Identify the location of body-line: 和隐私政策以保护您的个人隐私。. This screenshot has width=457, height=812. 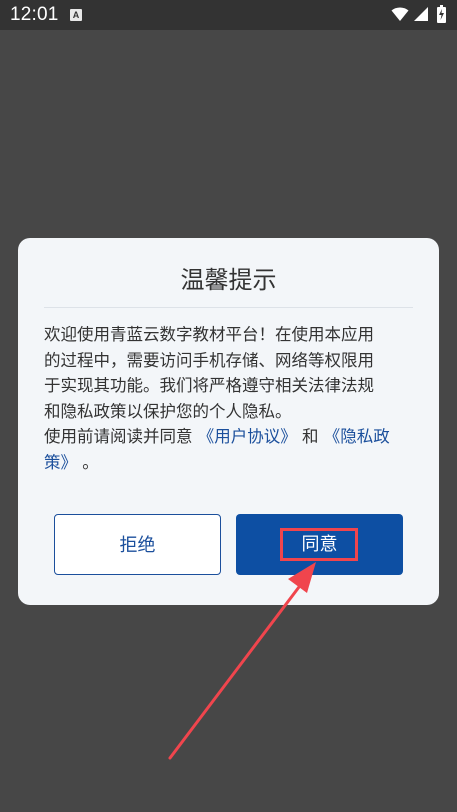
(168, 411).